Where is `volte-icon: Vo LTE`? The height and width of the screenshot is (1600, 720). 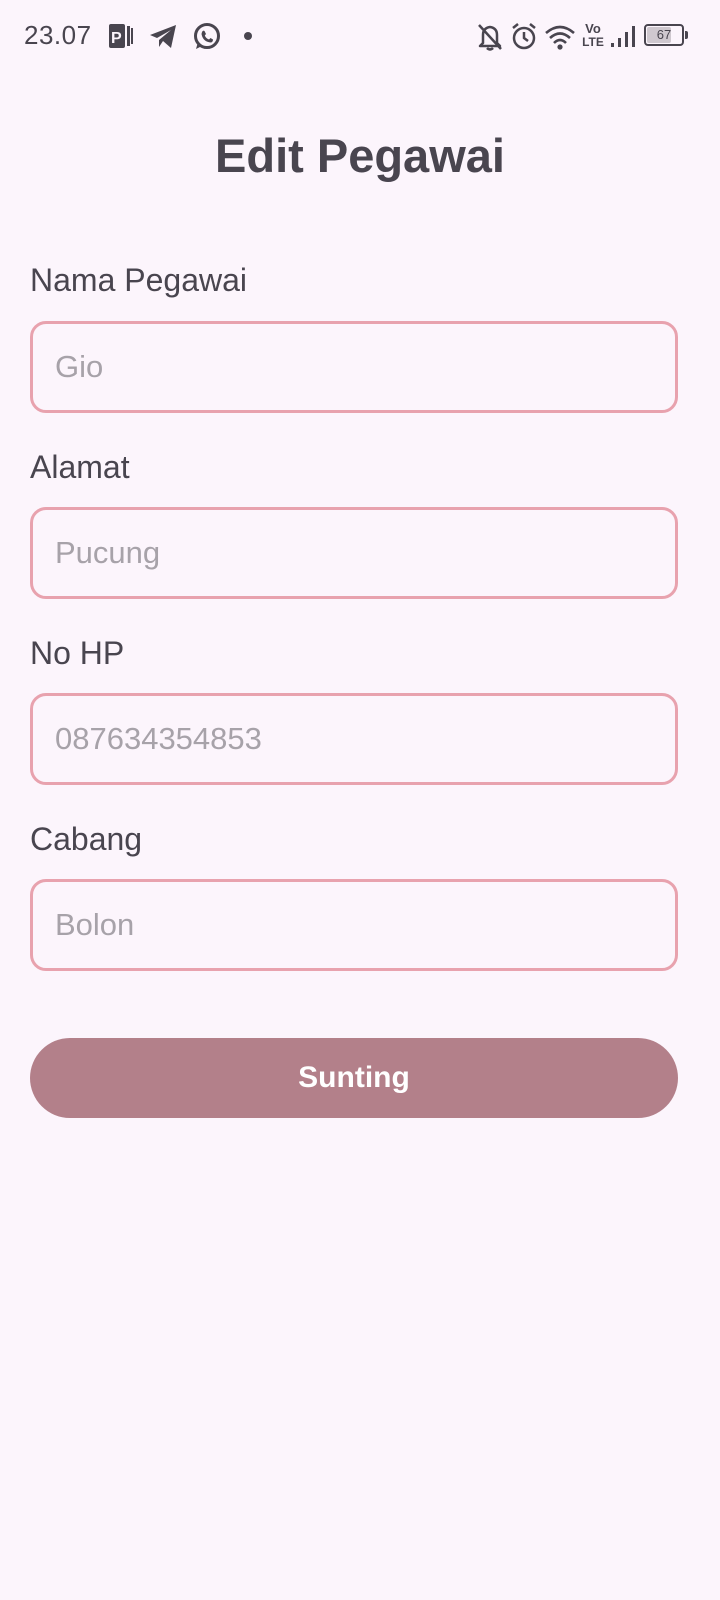
volte-icon: Vo LTE is located at coordinates (593, 37).